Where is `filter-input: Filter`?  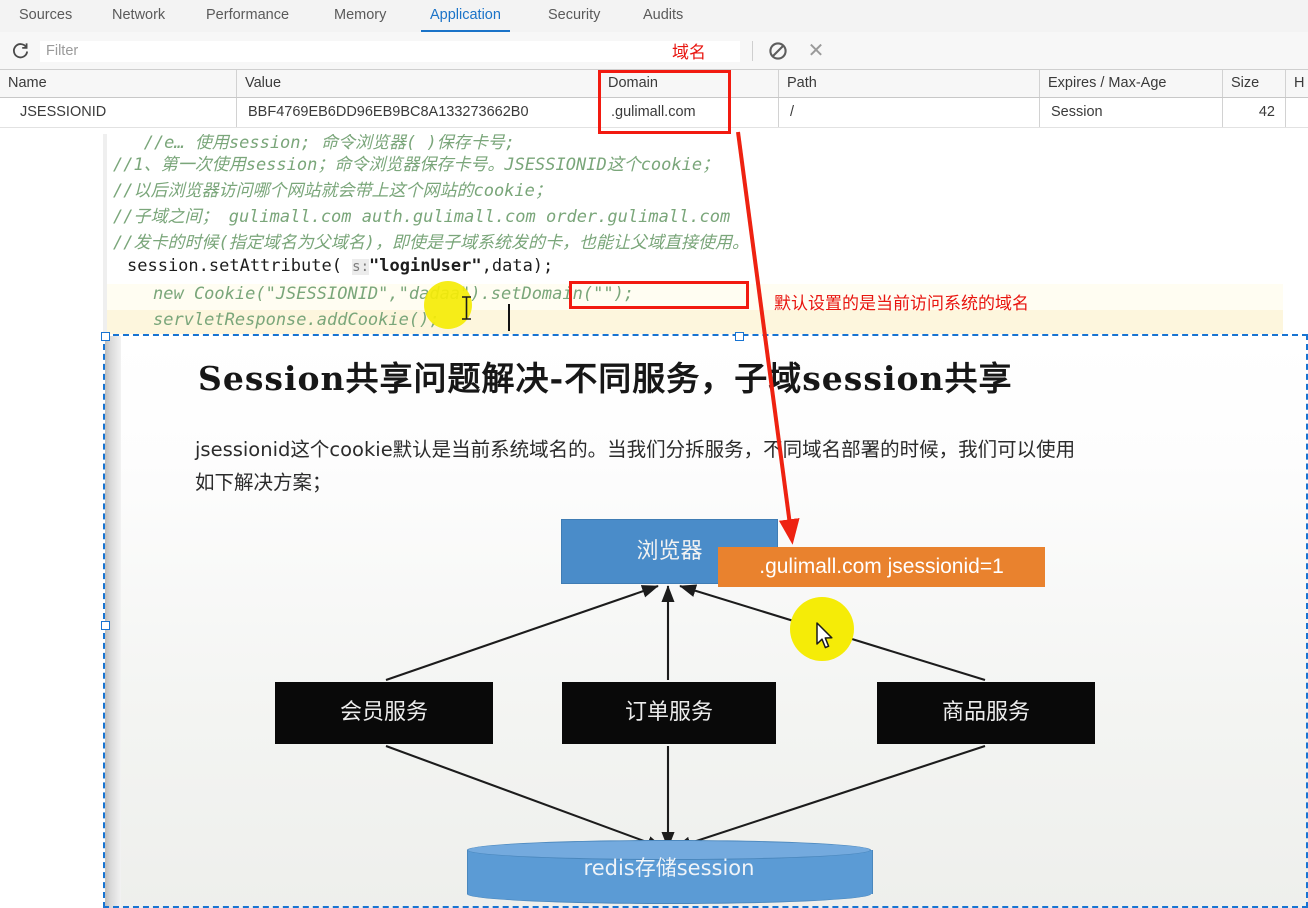
filter-input: Filter is located at coordinates (390, 51).